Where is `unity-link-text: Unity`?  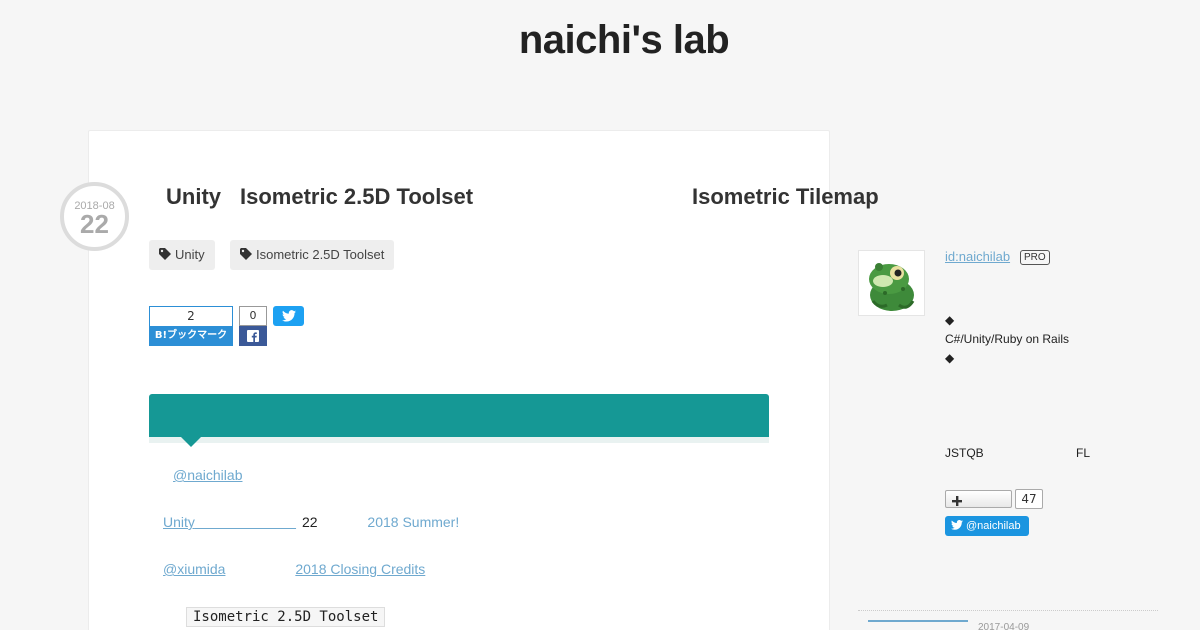 unity-link-text: Unity is located at coordinates (179, 522).